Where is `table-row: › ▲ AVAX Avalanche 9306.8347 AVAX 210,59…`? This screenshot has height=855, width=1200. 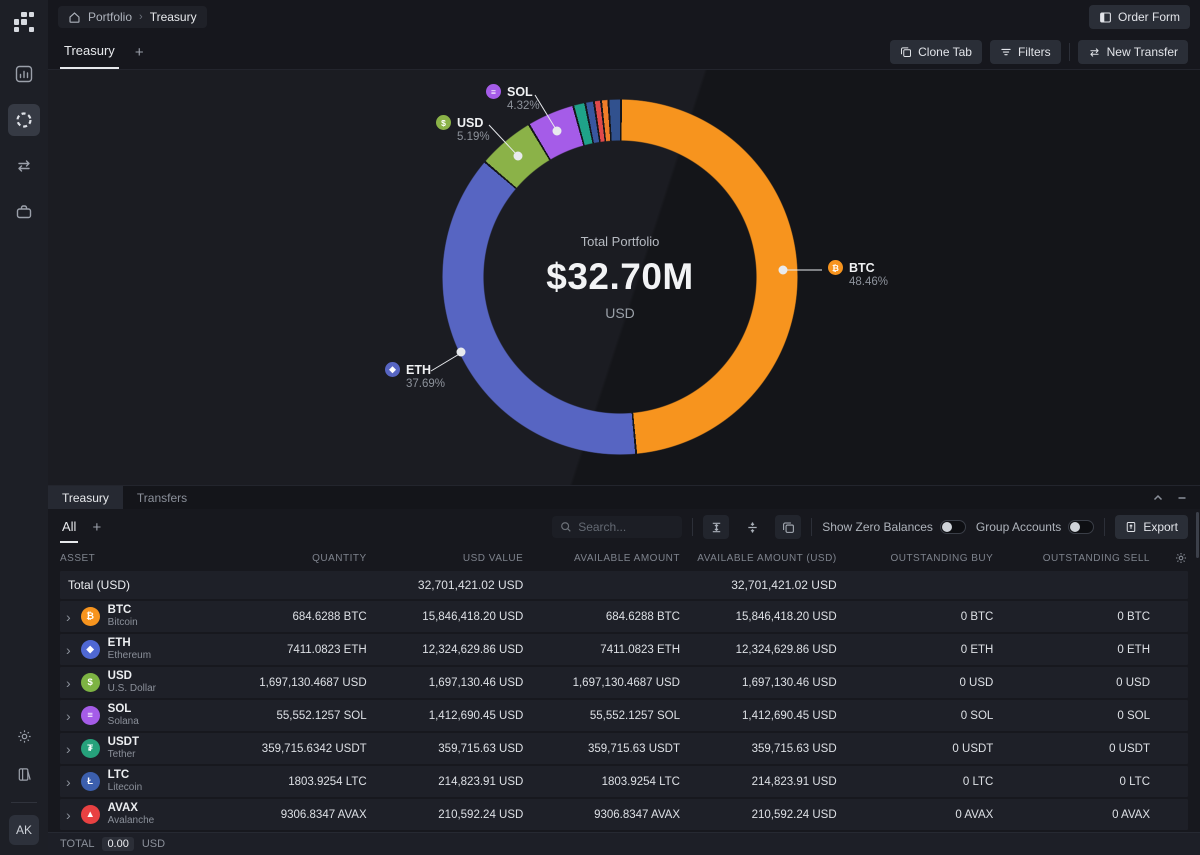 table-row: › ▲ AVAX Avalanche 9306.8347 AVAX 210,59… is located at coordinates (624, 814).